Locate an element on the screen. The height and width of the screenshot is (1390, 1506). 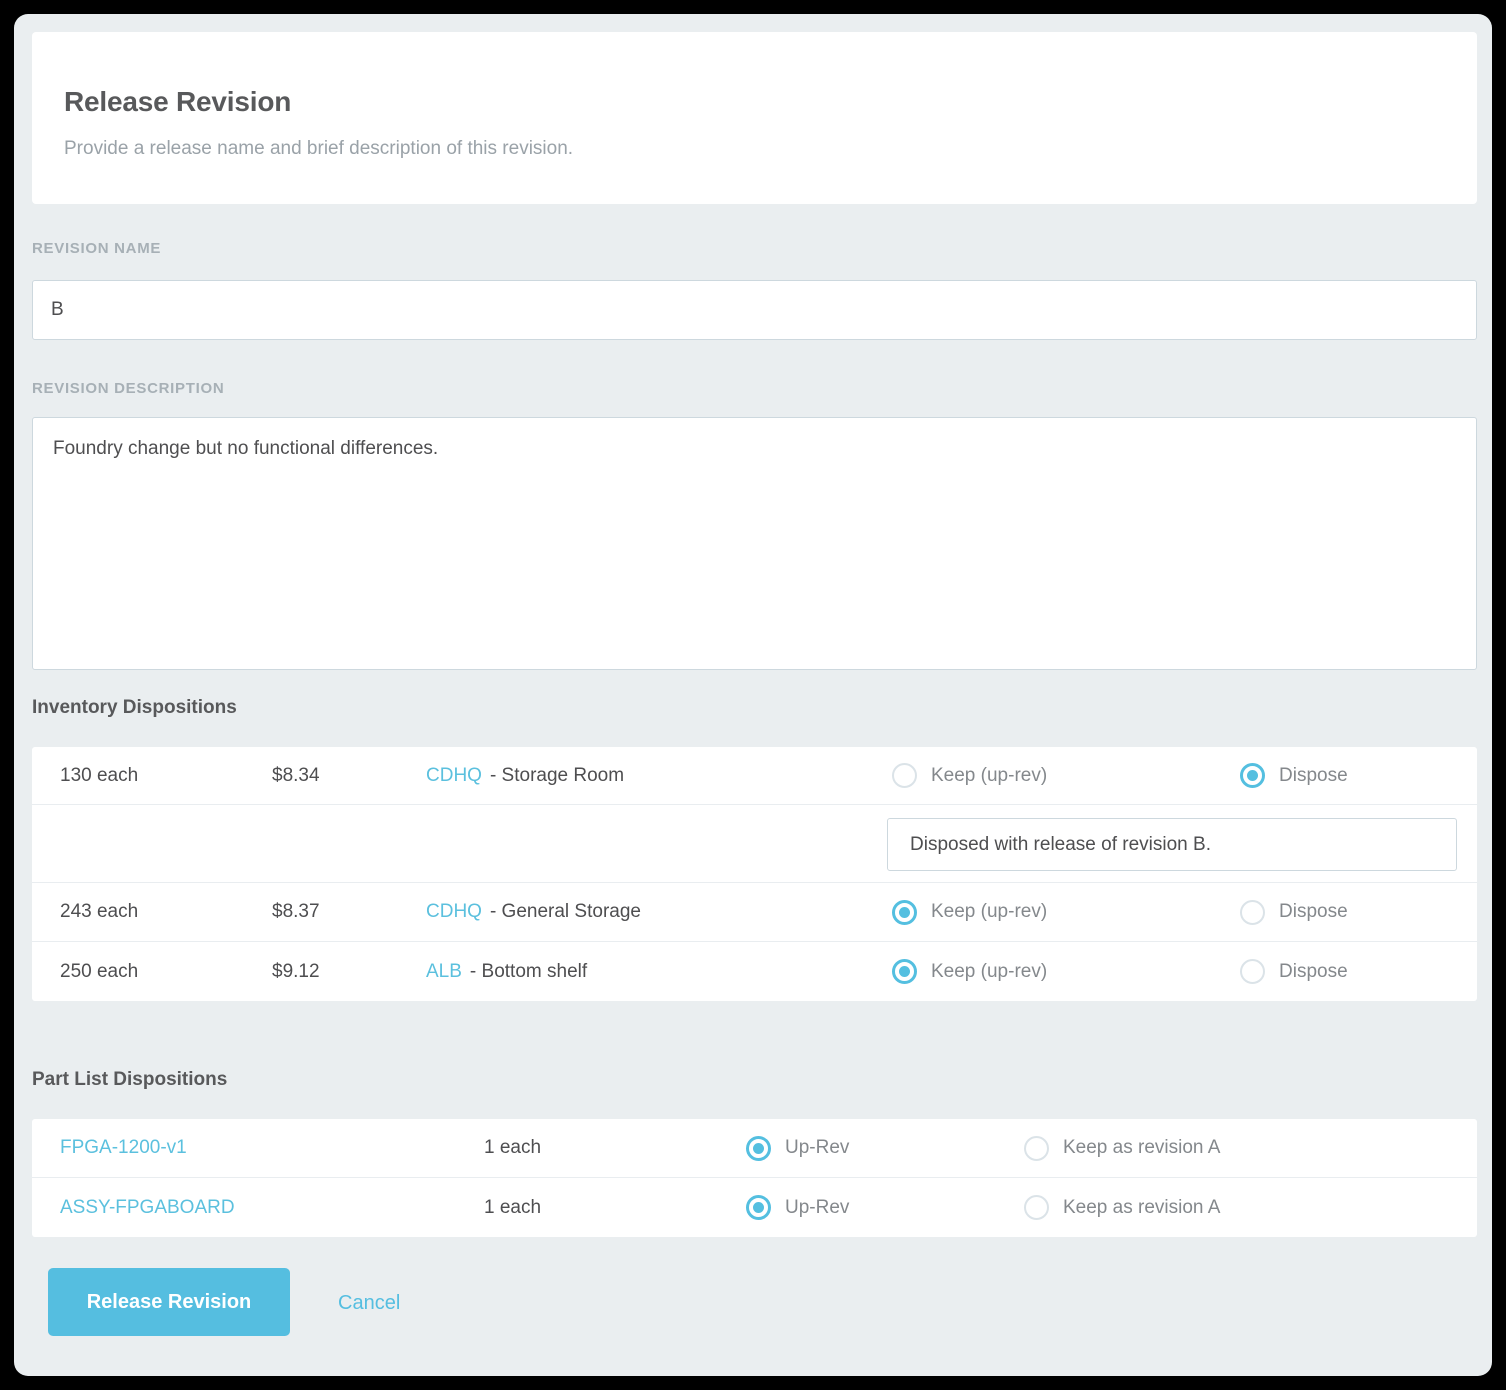
inventory-price: $8.34 is located at coordinates (296, 775).